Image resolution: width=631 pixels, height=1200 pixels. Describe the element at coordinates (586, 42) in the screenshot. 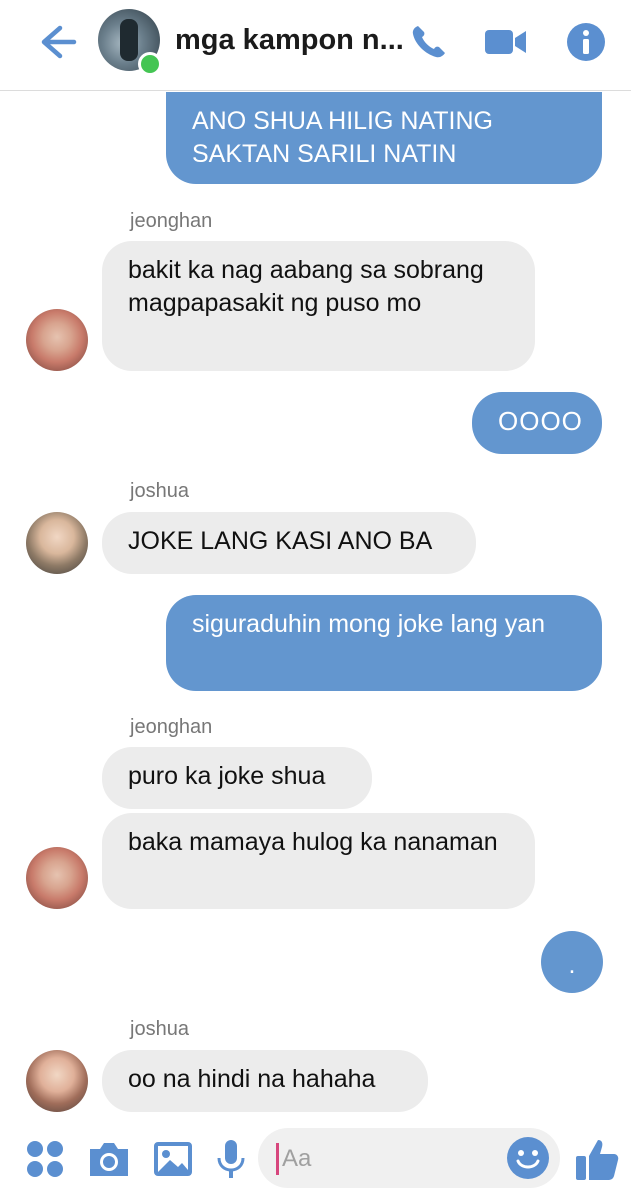

I see `info-icon` at that location.